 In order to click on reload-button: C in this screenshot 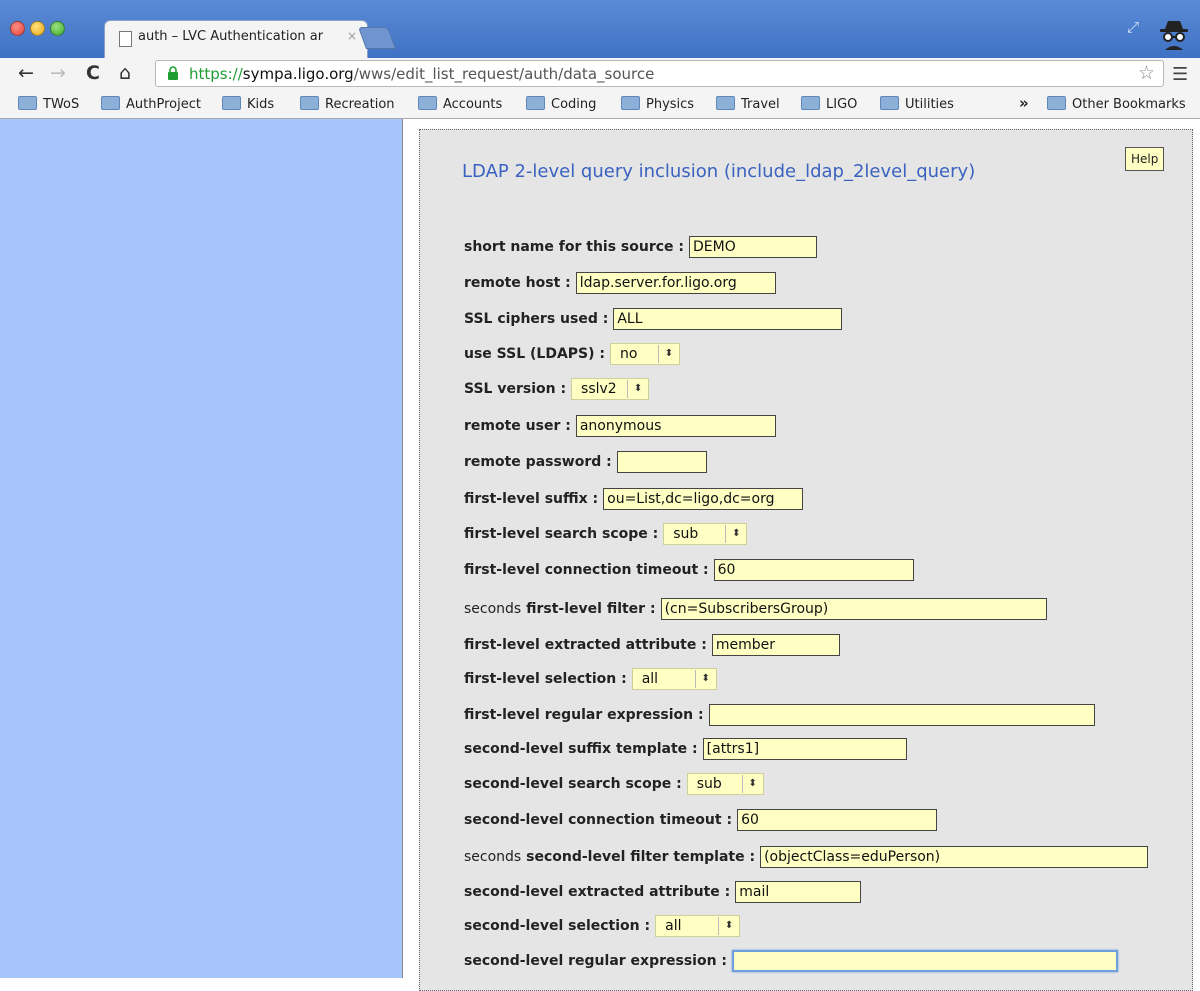, I will do `click(93, 73)`.